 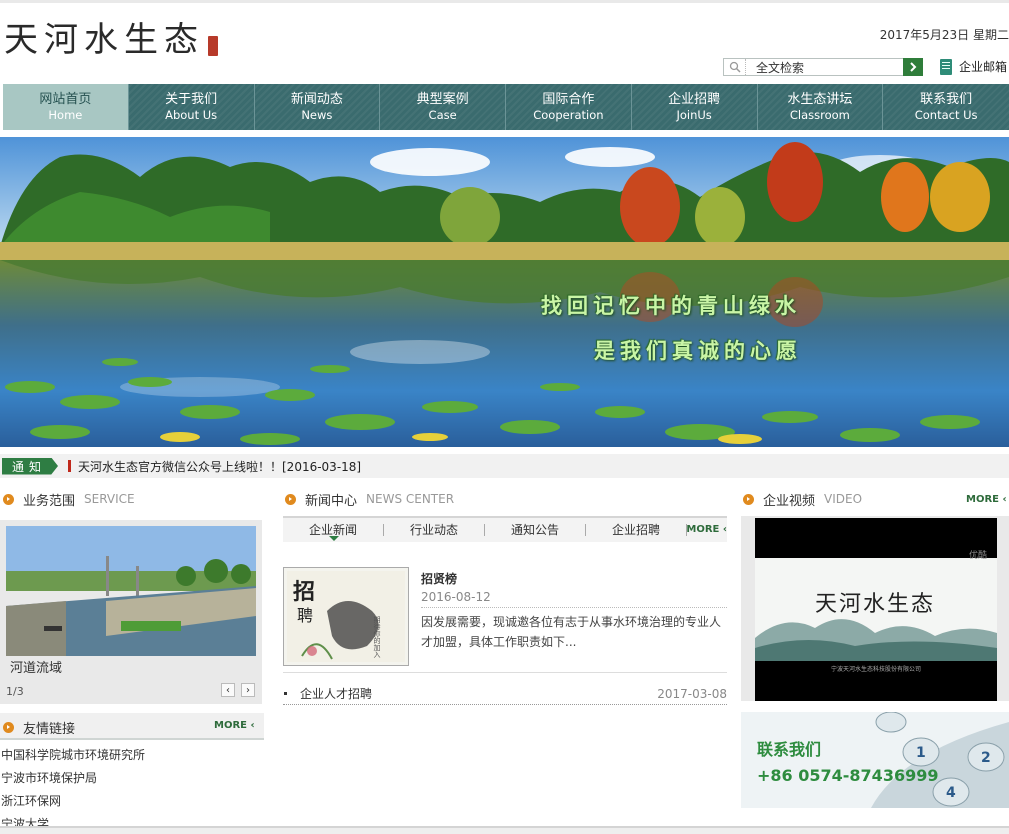 I want to click on svg-text: 1, so click(x=921, y=753).